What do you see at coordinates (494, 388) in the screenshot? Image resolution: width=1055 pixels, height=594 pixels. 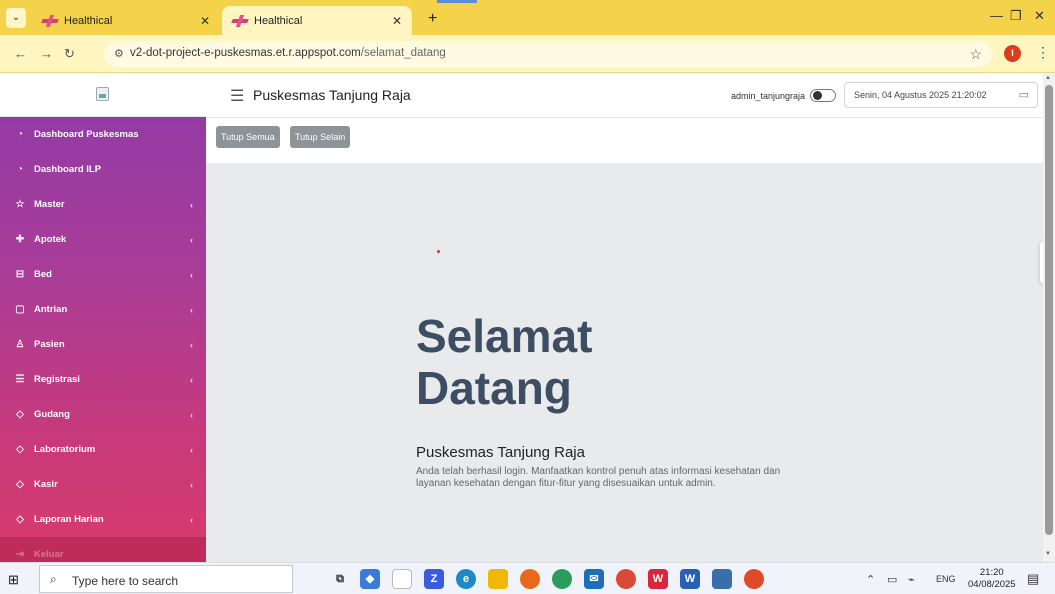 I see `welcome-title-line2: Datang` at bounding box center [494, 388].